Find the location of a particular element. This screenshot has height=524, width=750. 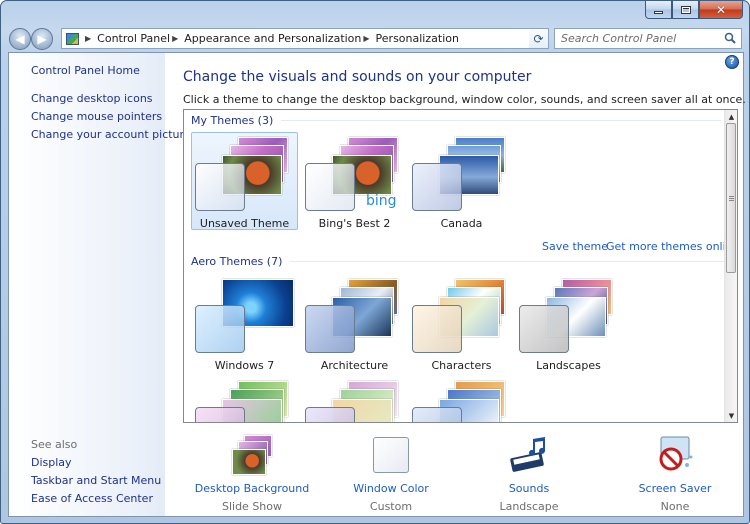

minimize-icon is located at coordinates (658, 12).